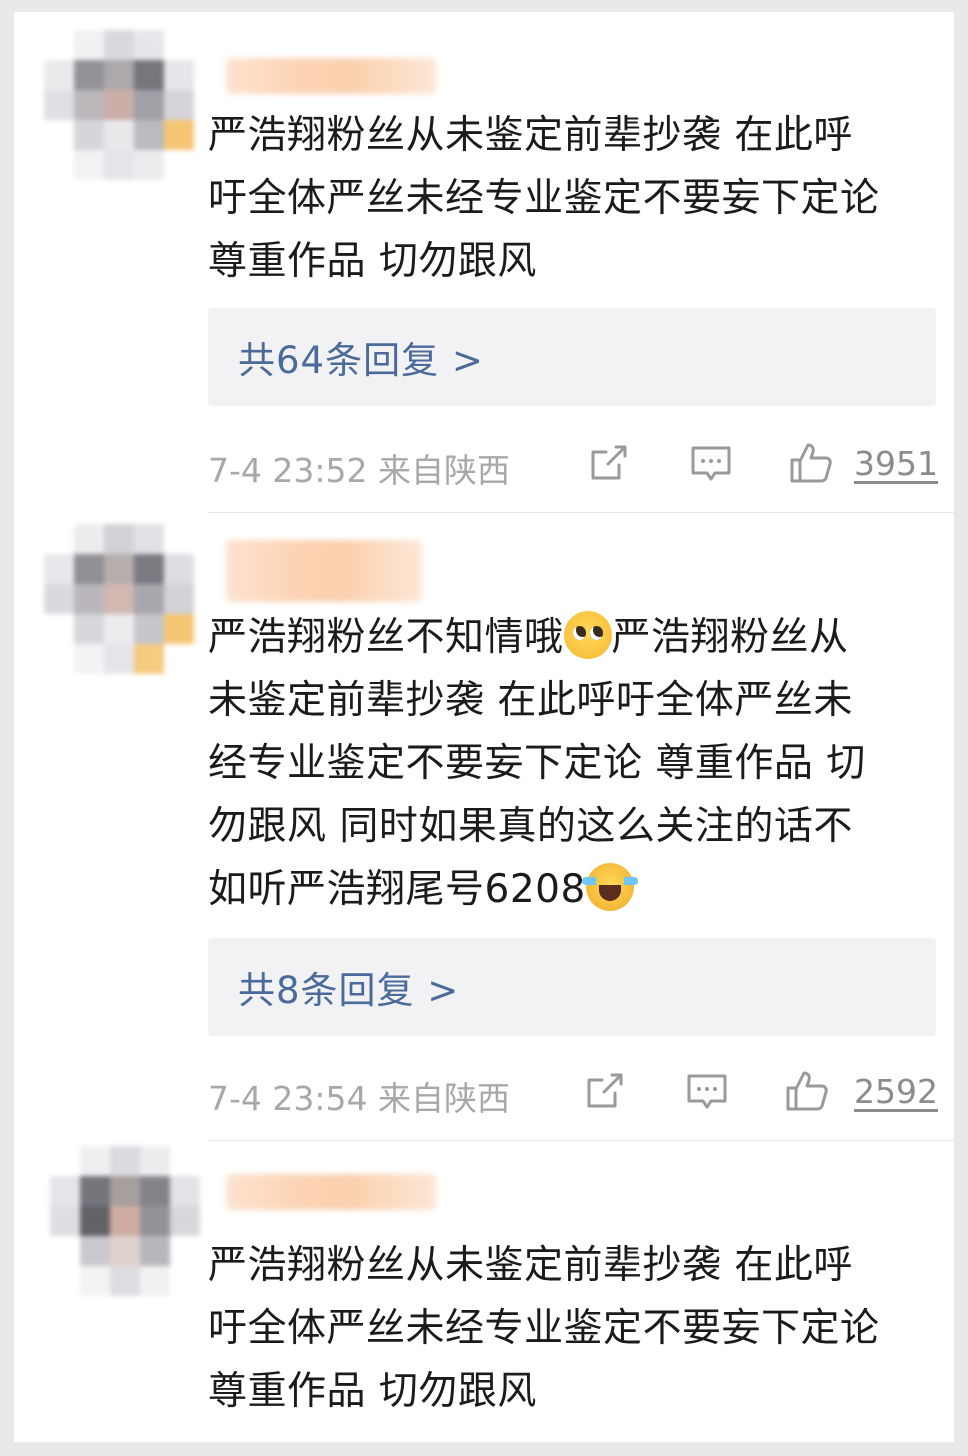 This screenshot has height=1456, width=968. Describe the element at coordinates (359, 1098) in the screenshot. I see `timestamp-location: 7-4 23:54 来自陕西` at that location.